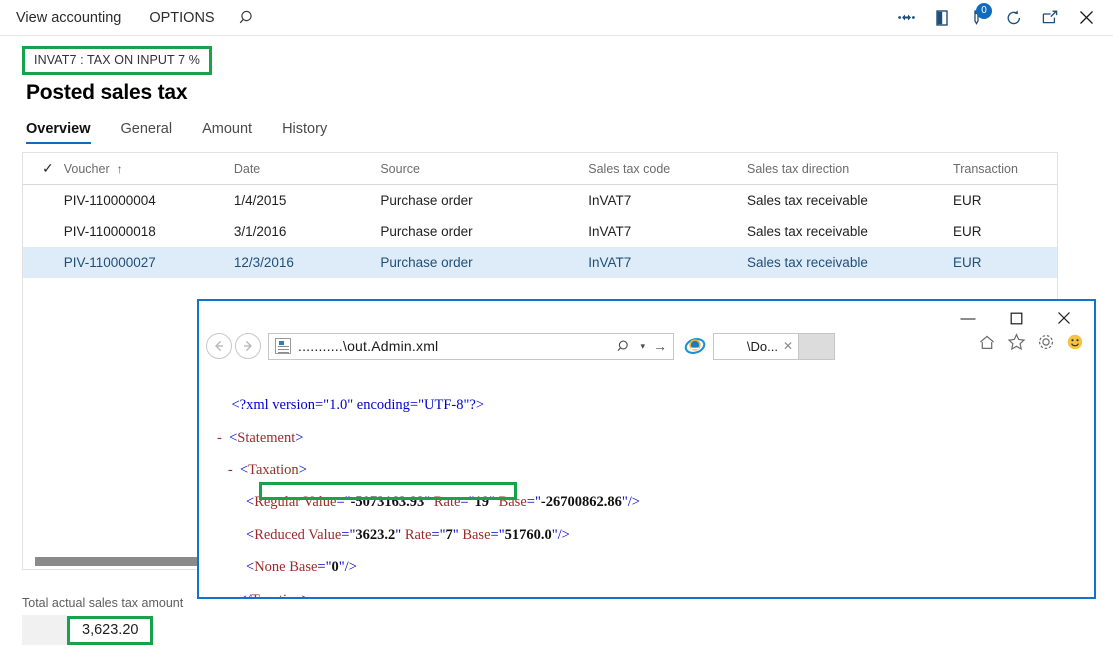 Image resolution: width=1113 pixels, height=651 pixels. What do you see at coordinates (307, 200) in the screenshot?
I see `cell-date: 1/4/2015` at bounding box center [307, 200].